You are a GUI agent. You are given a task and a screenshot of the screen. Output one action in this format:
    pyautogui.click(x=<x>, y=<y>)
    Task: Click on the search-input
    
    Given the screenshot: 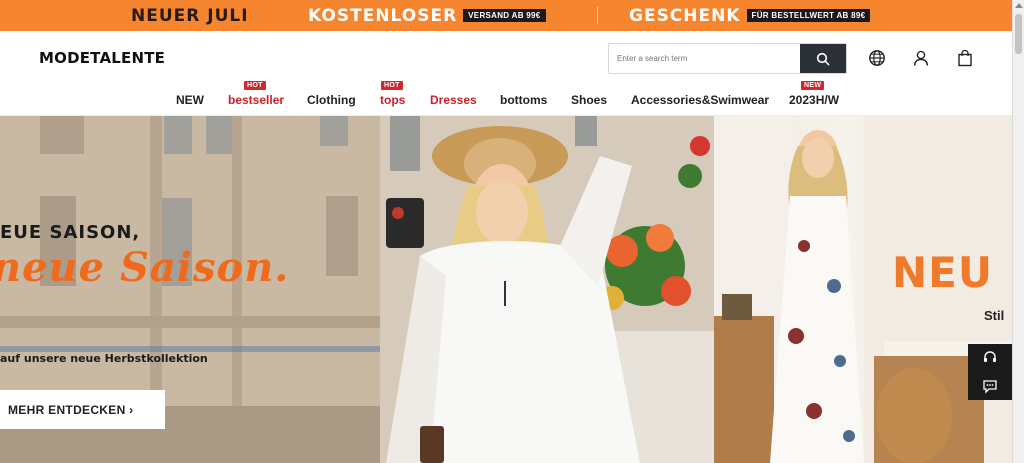 What is the action you would take?
    pyautogui.click(x=704, y=58)
    